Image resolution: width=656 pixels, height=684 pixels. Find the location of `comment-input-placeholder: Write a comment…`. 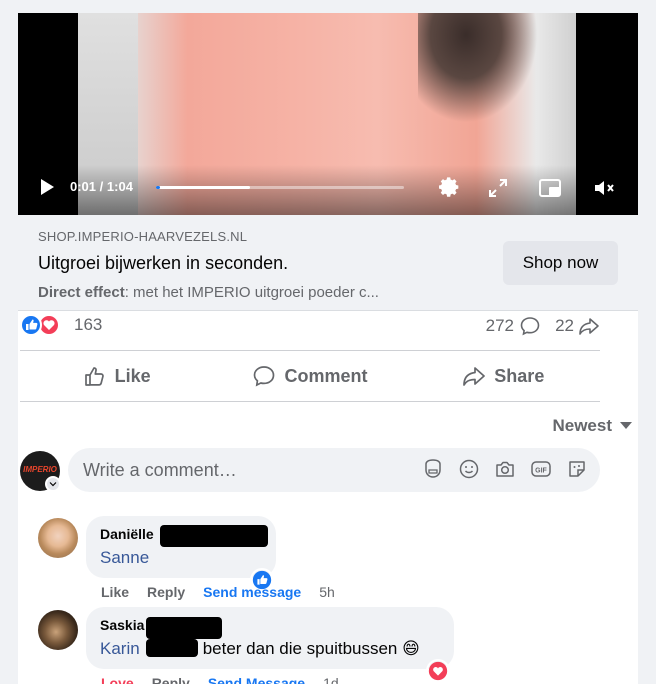

comment-input-placeholder: Write a comment… is located at coordinates (160, 470).